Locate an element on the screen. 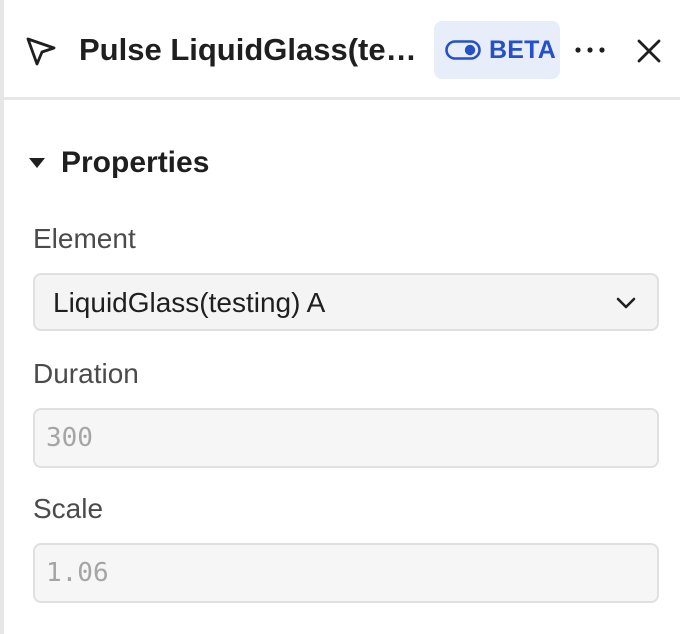 The image size is (680, 634). close-button is located at coordinates (649, 51).